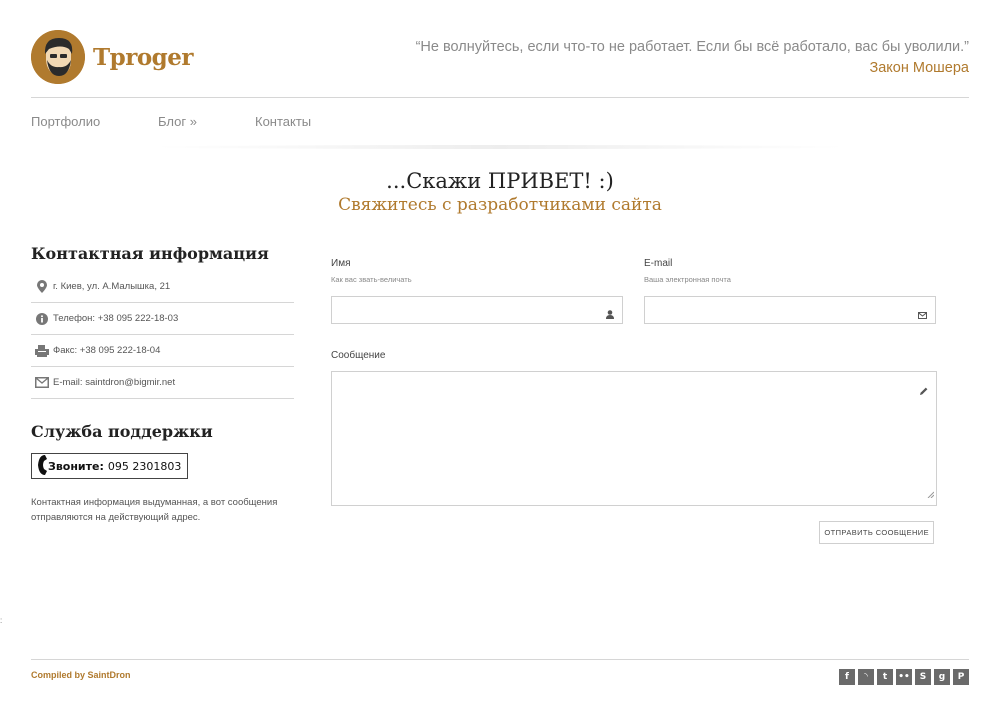 This screenshot has height=708, width=1000. What do you see at coordinates (122, 431) in the screenshot?
I see `support-title: Служба поддержки` at bounding box center [122, 431].